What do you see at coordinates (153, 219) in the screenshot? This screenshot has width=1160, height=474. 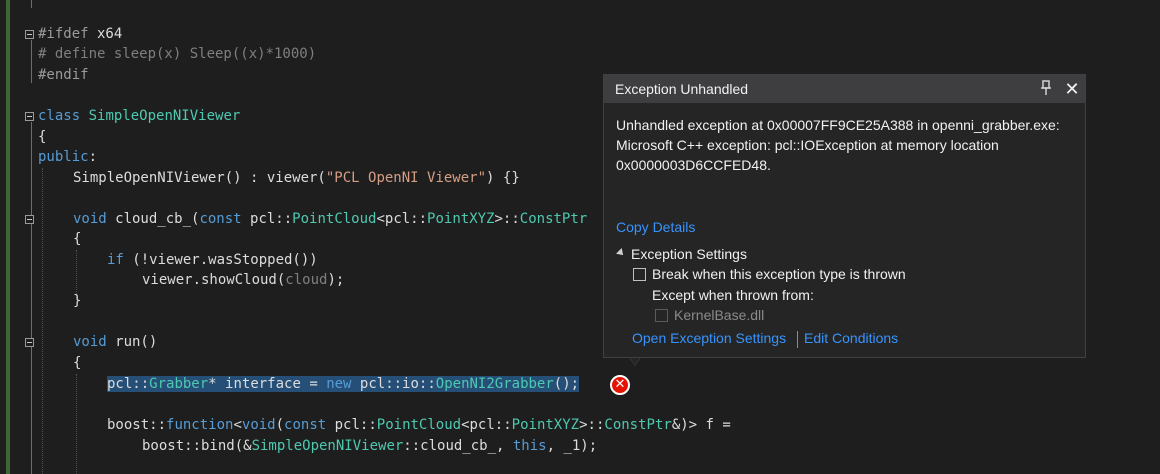 I see `code-token: cloud_cb_(` at bounding box center [153, 219].